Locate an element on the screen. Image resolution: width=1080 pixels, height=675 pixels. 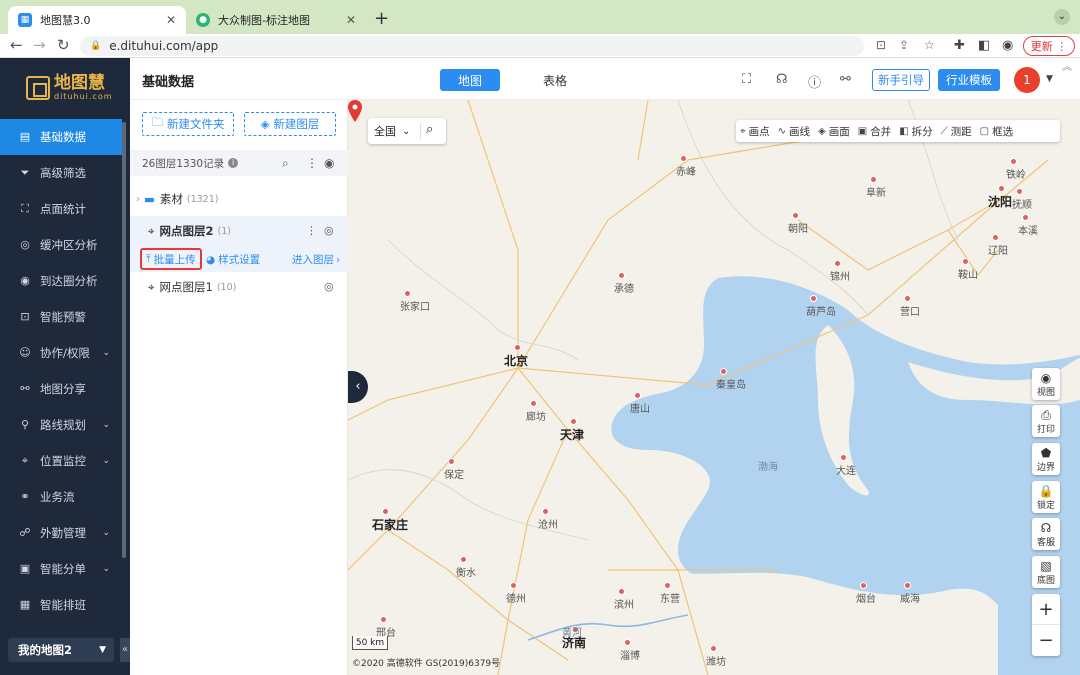
new-folder-label: 新建文件夹 is located at coordinates (196, 124).